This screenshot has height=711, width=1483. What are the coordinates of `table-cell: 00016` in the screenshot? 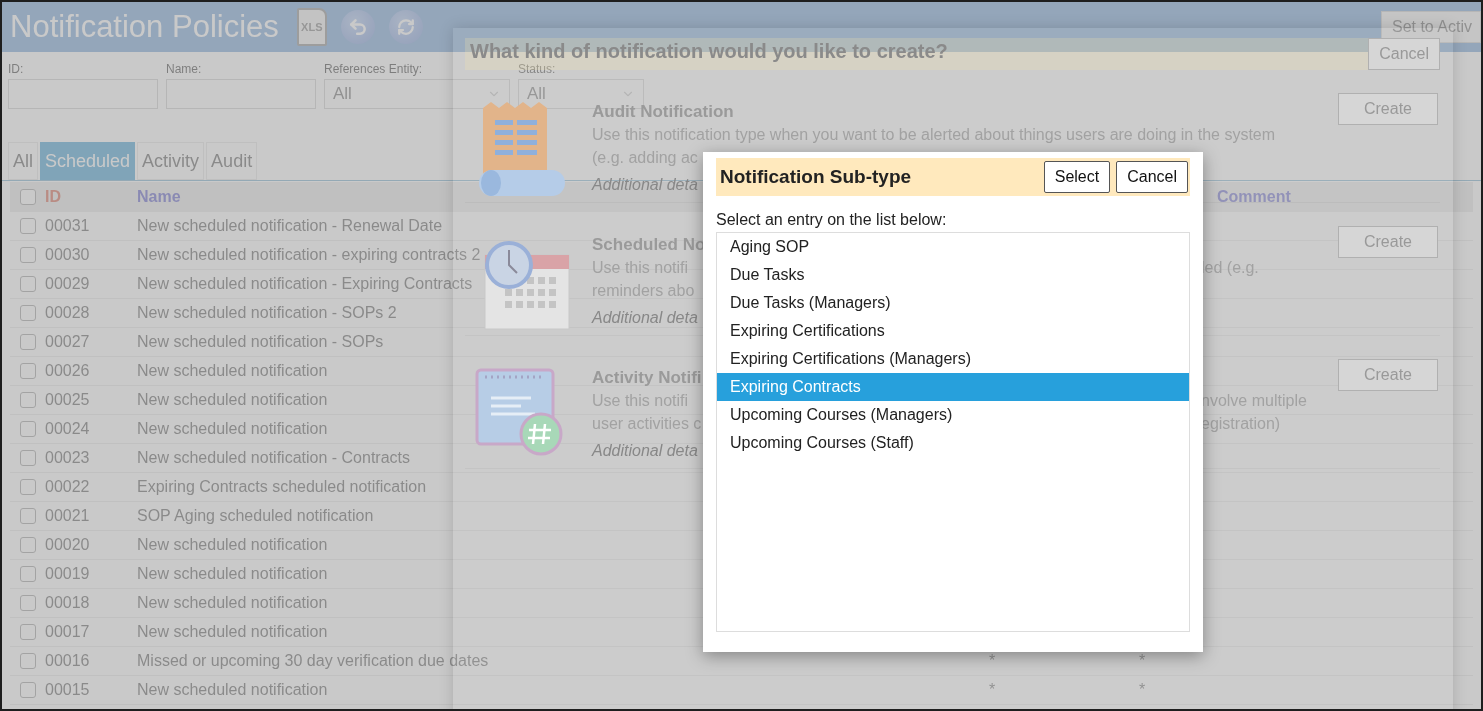 It's located at (67, 661).